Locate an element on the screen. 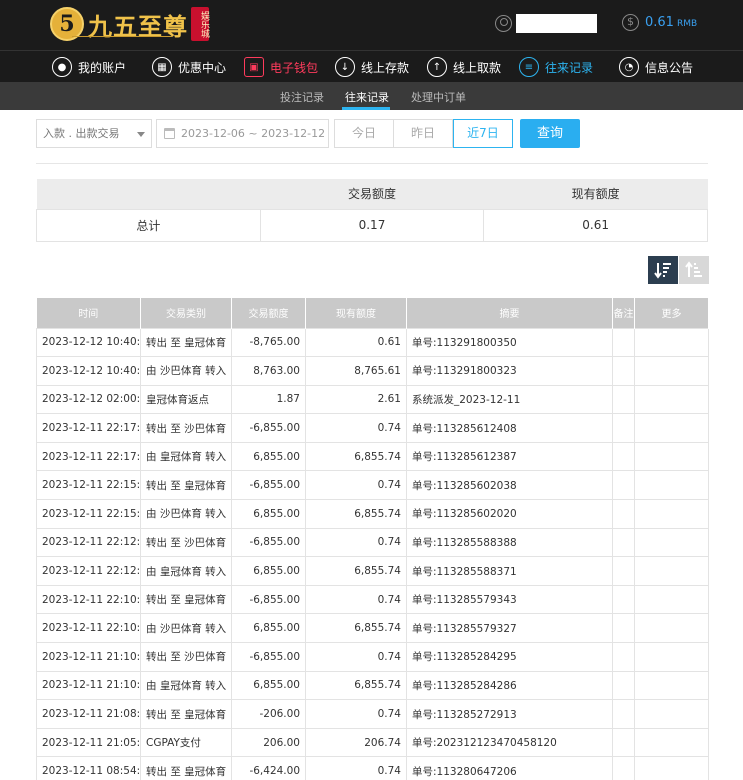 The width and height of the screenshot is (743, 780). record-summary: 单号:113285612387 is located at coordinates (509, 456).